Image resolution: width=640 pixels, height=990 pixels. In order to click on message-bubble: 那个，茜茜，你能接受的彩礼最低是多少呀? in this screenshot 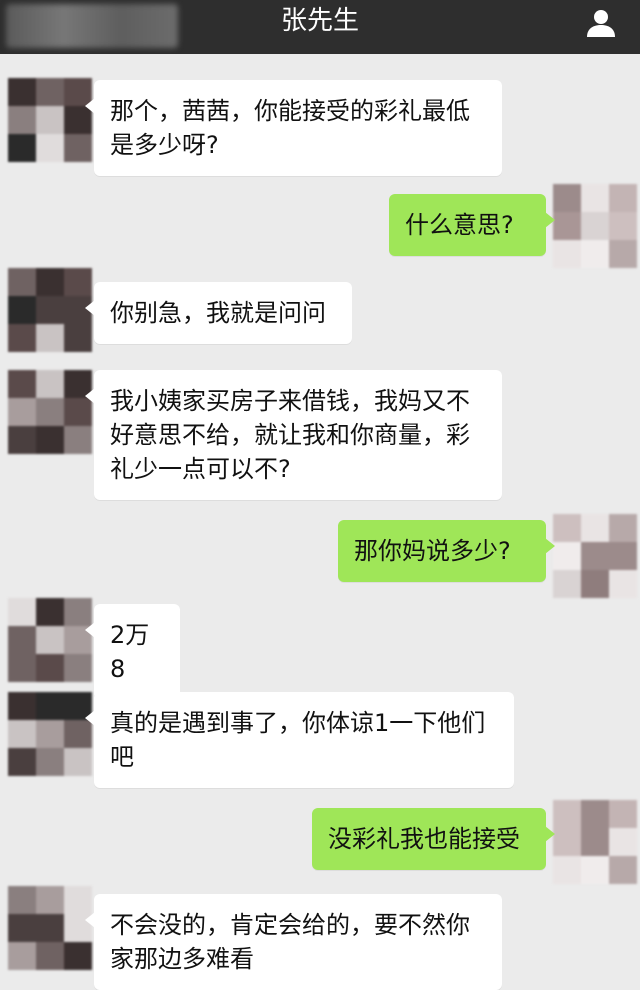, I will do `click(293, 128)`.